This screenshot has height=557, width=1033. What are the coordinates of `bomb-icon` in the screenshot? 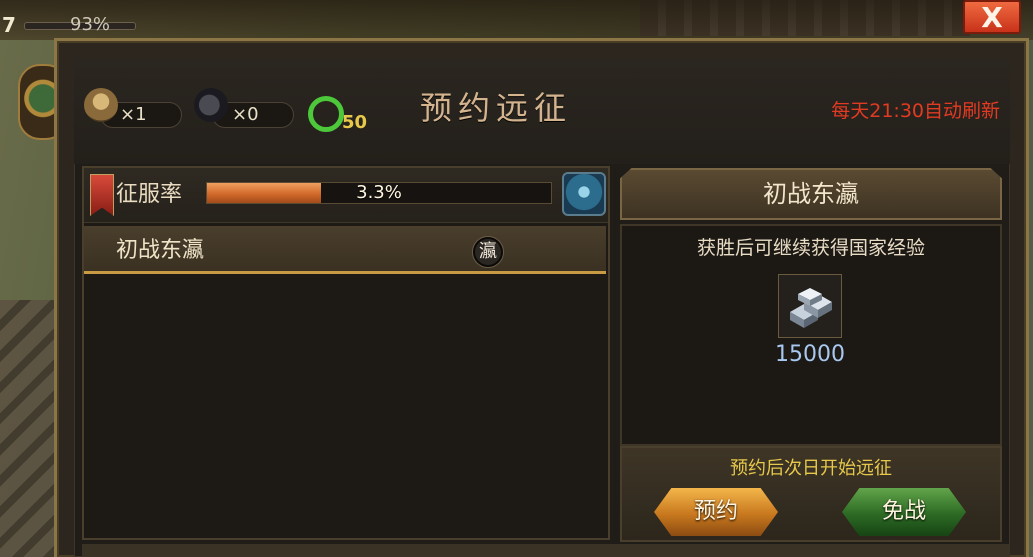 It's located at (211, 105).